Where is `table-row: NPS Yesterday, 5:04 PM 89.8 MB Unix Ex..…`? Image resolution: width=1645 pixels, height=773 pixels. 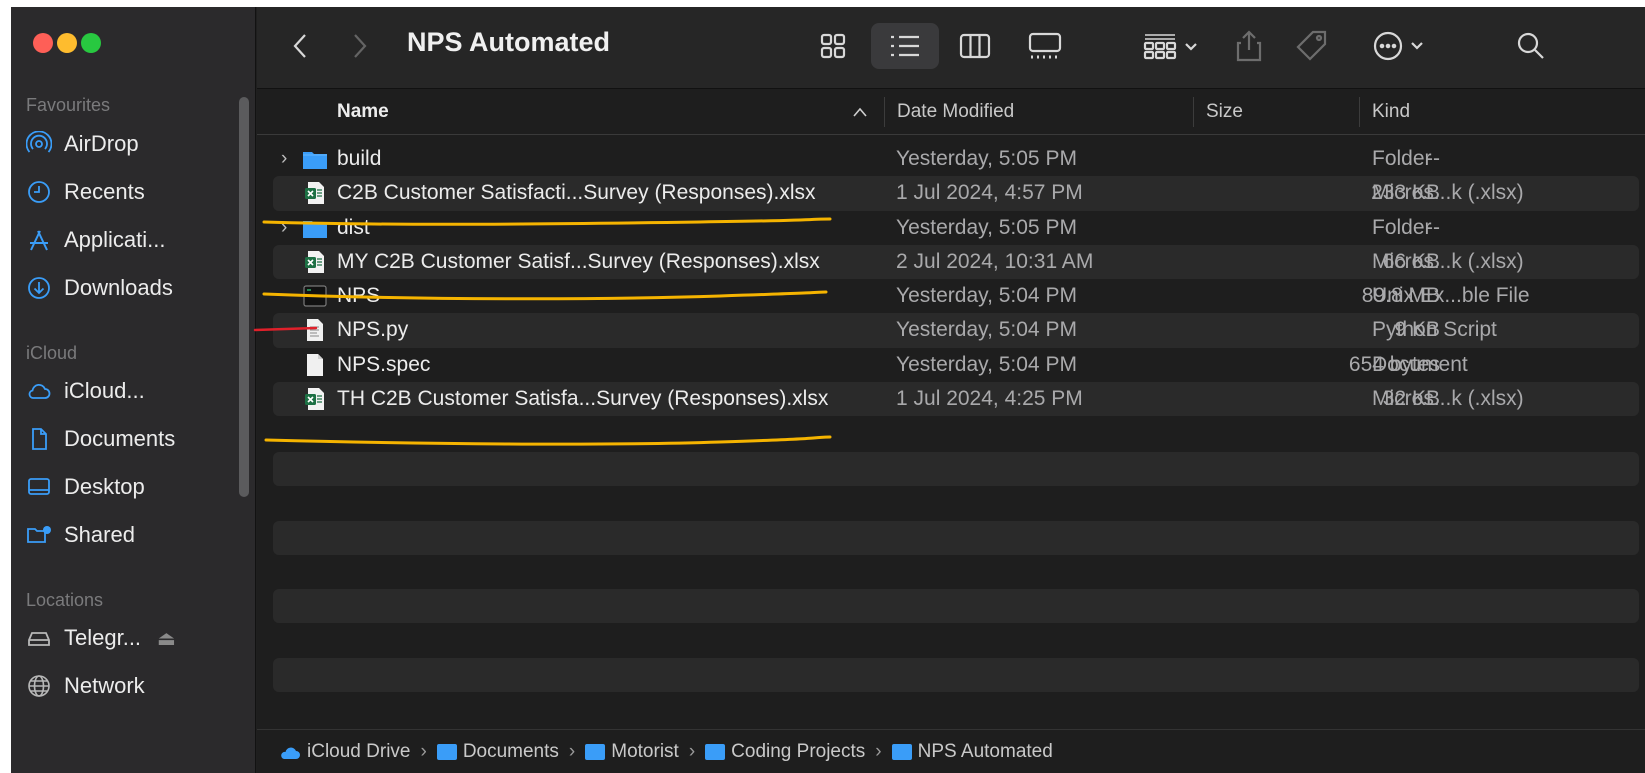
table-row: NPS Yesterday, 5:04 PM 89.8 MB Unix Ex..… is located at coordinates (956, 296).